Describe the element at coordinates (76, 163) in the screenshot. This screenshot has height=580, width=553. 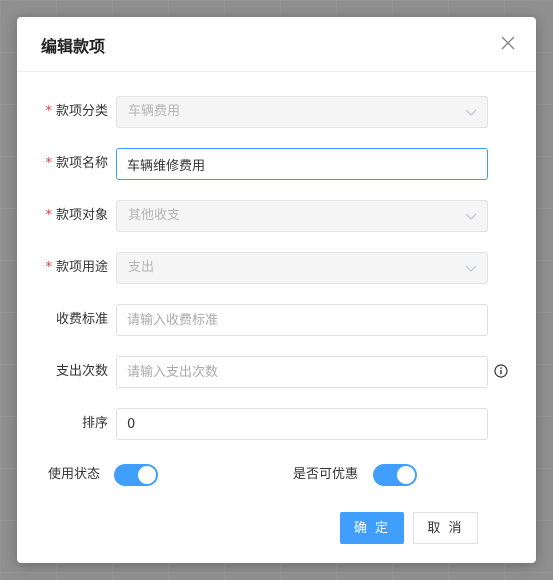
I see `name-label: * 款项名称` at that location.